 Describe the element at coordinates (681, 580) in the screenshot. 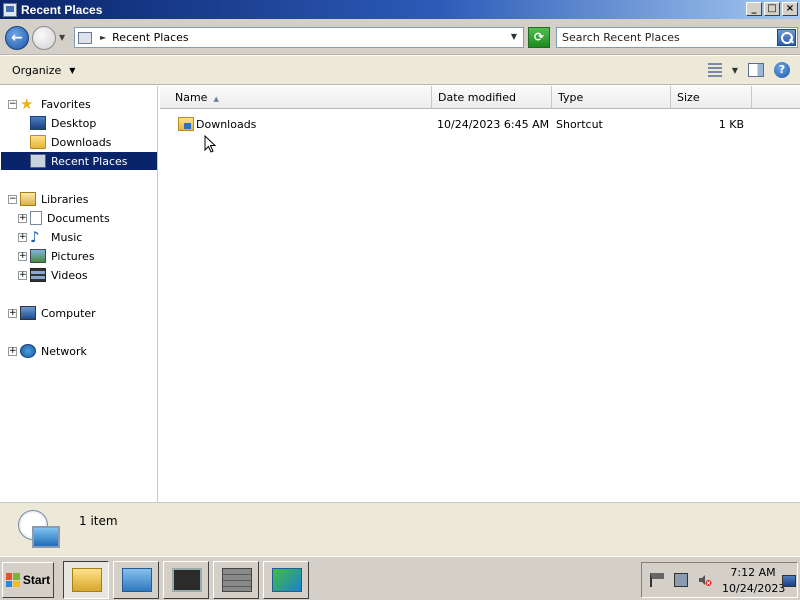

I see `network-status-icon` at that location.